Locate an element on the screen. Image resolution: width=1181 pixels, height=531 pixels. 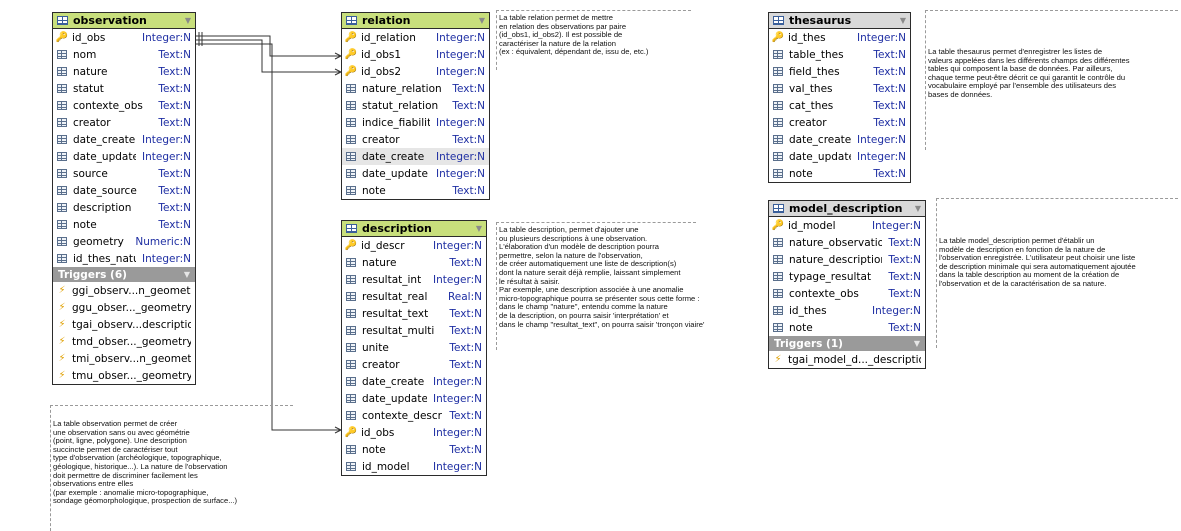
column-row: id_model Integer:N is located at coordinates (414, 466).